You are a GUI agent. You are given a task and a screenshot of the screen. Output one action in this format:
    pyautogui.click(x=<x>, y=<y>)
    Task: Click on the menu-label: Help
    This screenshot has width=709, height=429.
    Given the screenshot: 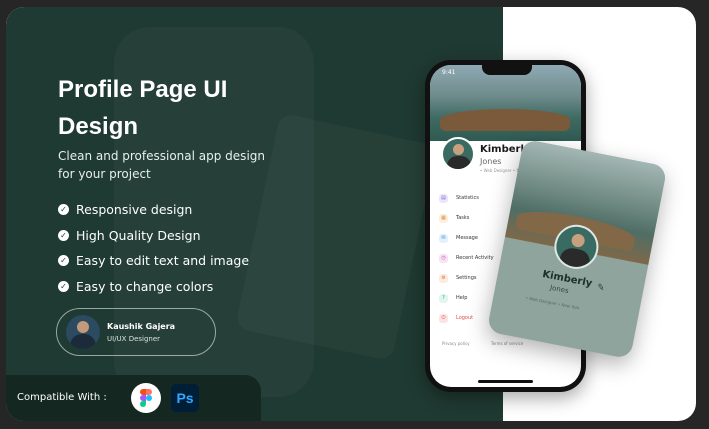 What is the action you would take?
    pyautogui.click(x=462, y=298)
    